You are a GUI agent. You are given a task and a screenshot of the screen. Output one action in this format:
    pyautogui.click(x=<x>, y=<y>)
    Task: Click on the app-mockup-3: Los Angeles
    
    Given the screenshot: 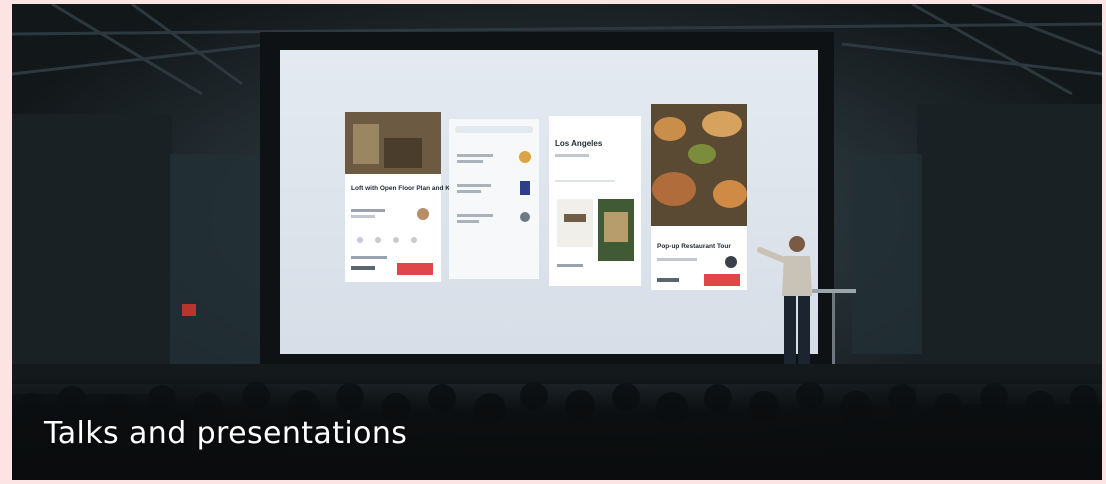 What is the action you would take?
    pyautogui.click(x=595, y=201)
    